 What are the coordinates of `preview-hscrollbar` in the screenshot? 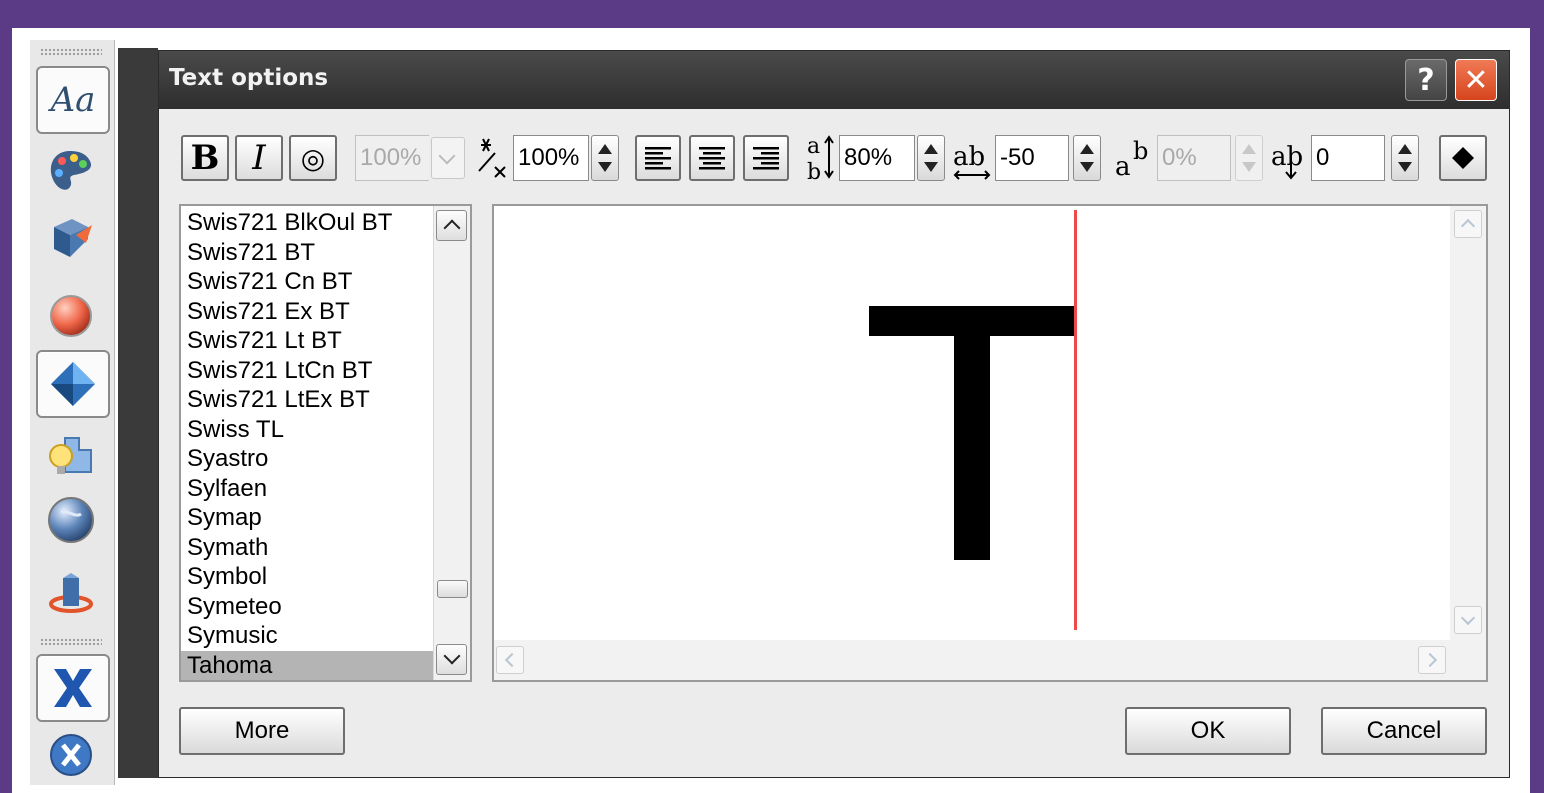 It's located at (990, 660).